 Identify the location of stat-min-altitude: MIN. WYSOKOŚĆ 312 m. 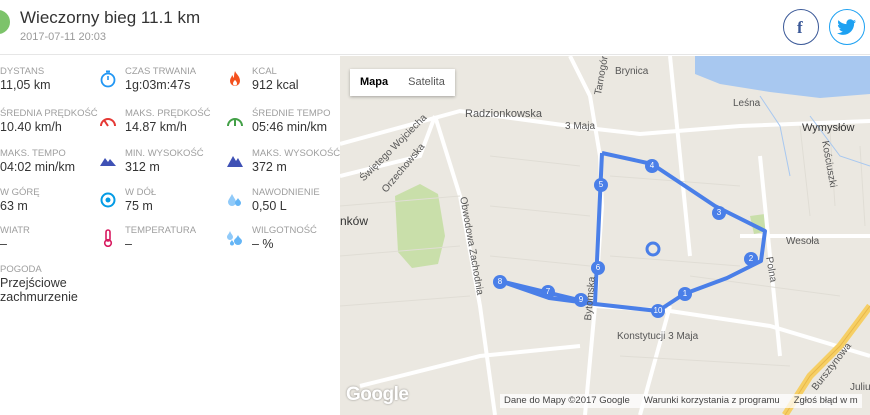
(170, 168).